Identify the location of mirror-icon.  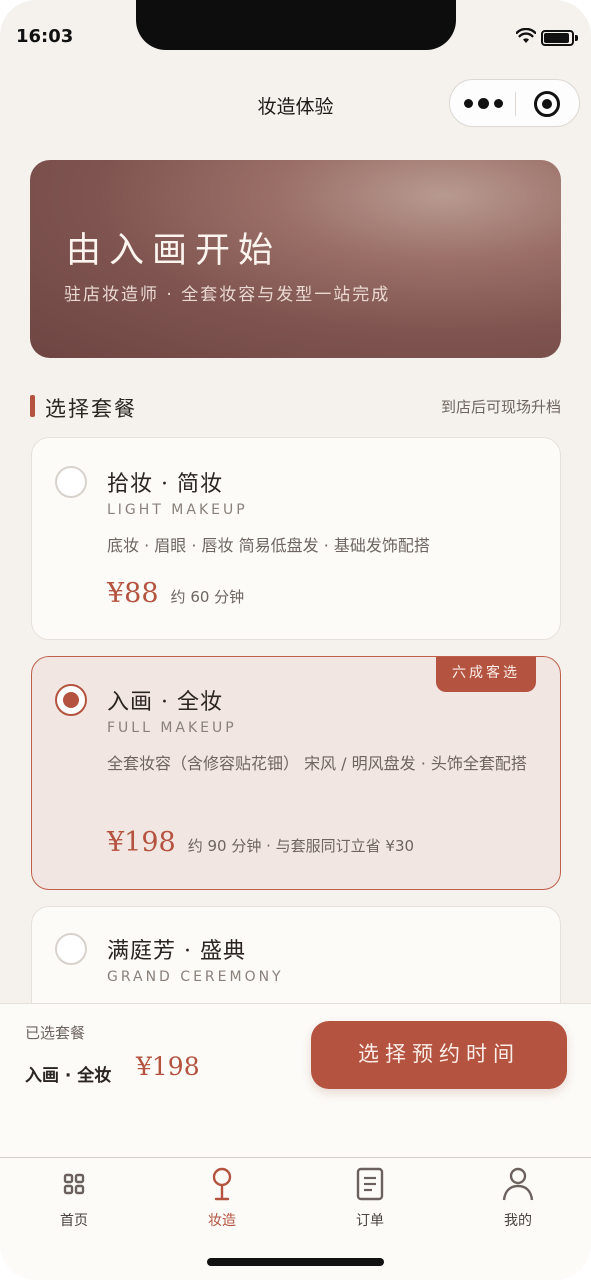
(222, 1184).